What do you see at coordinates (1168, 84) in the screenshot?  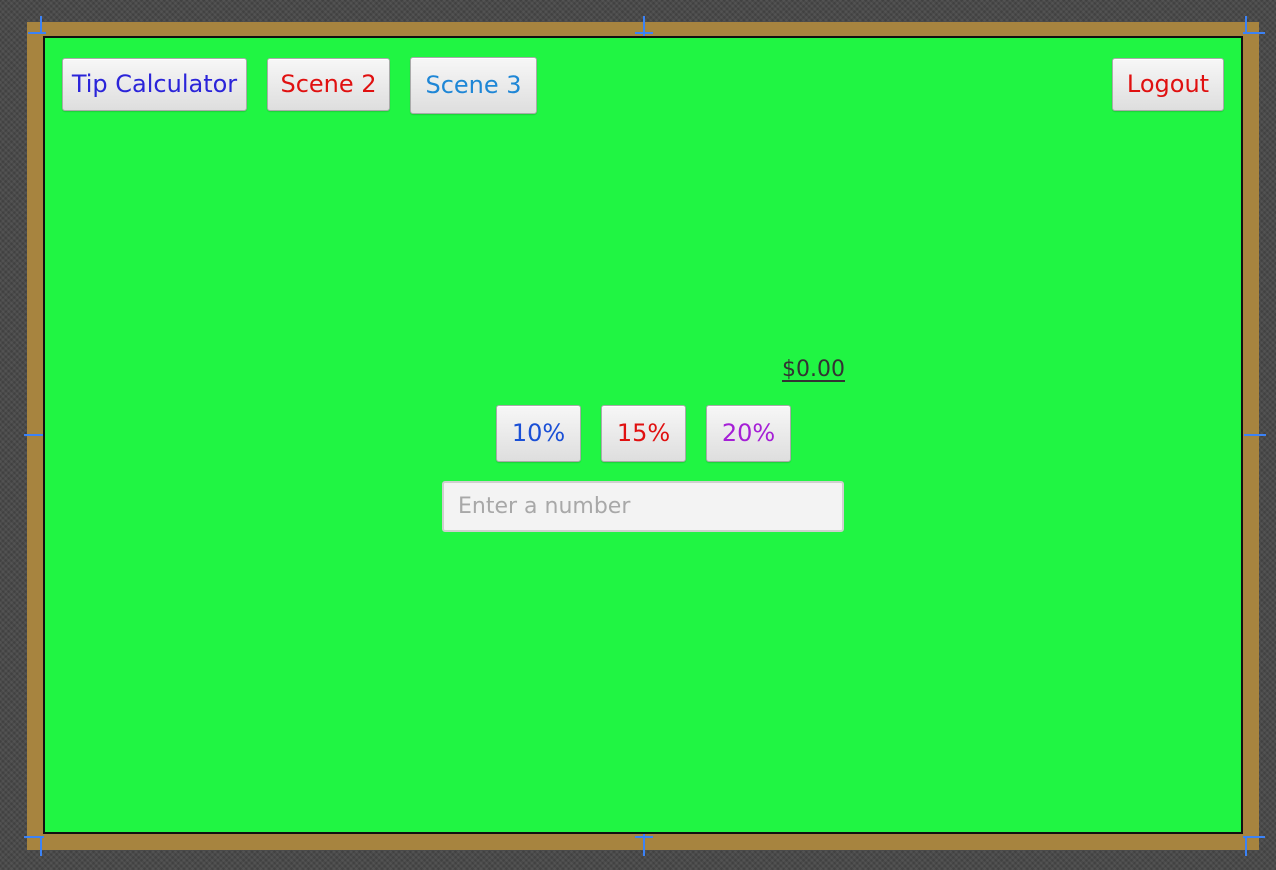 I see `logout-button: Logout` at bounding box center [1168, 84].